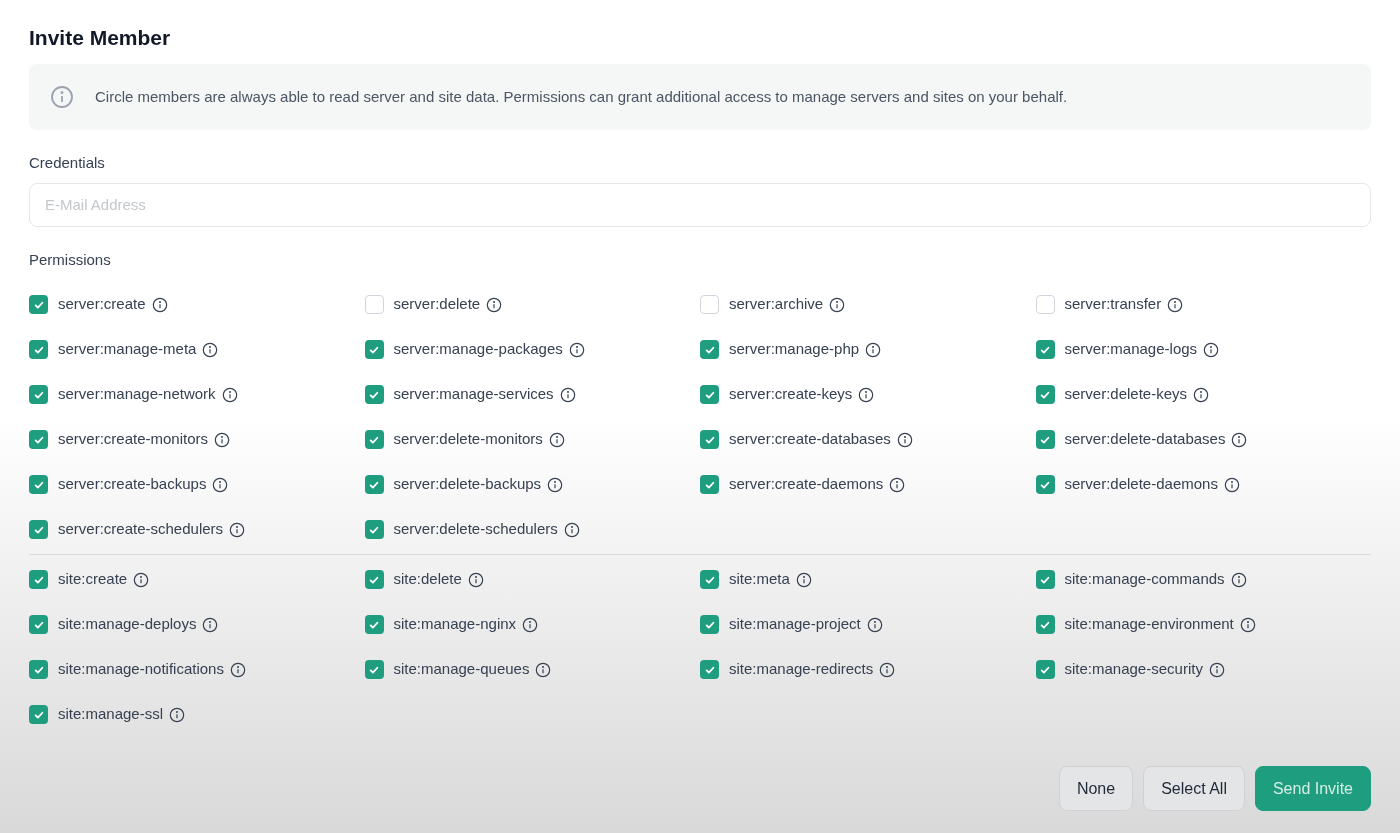 This screenshot has width=1400, height=833. I want to click on permission-label: server:create-schedulers, so click(141, 529).